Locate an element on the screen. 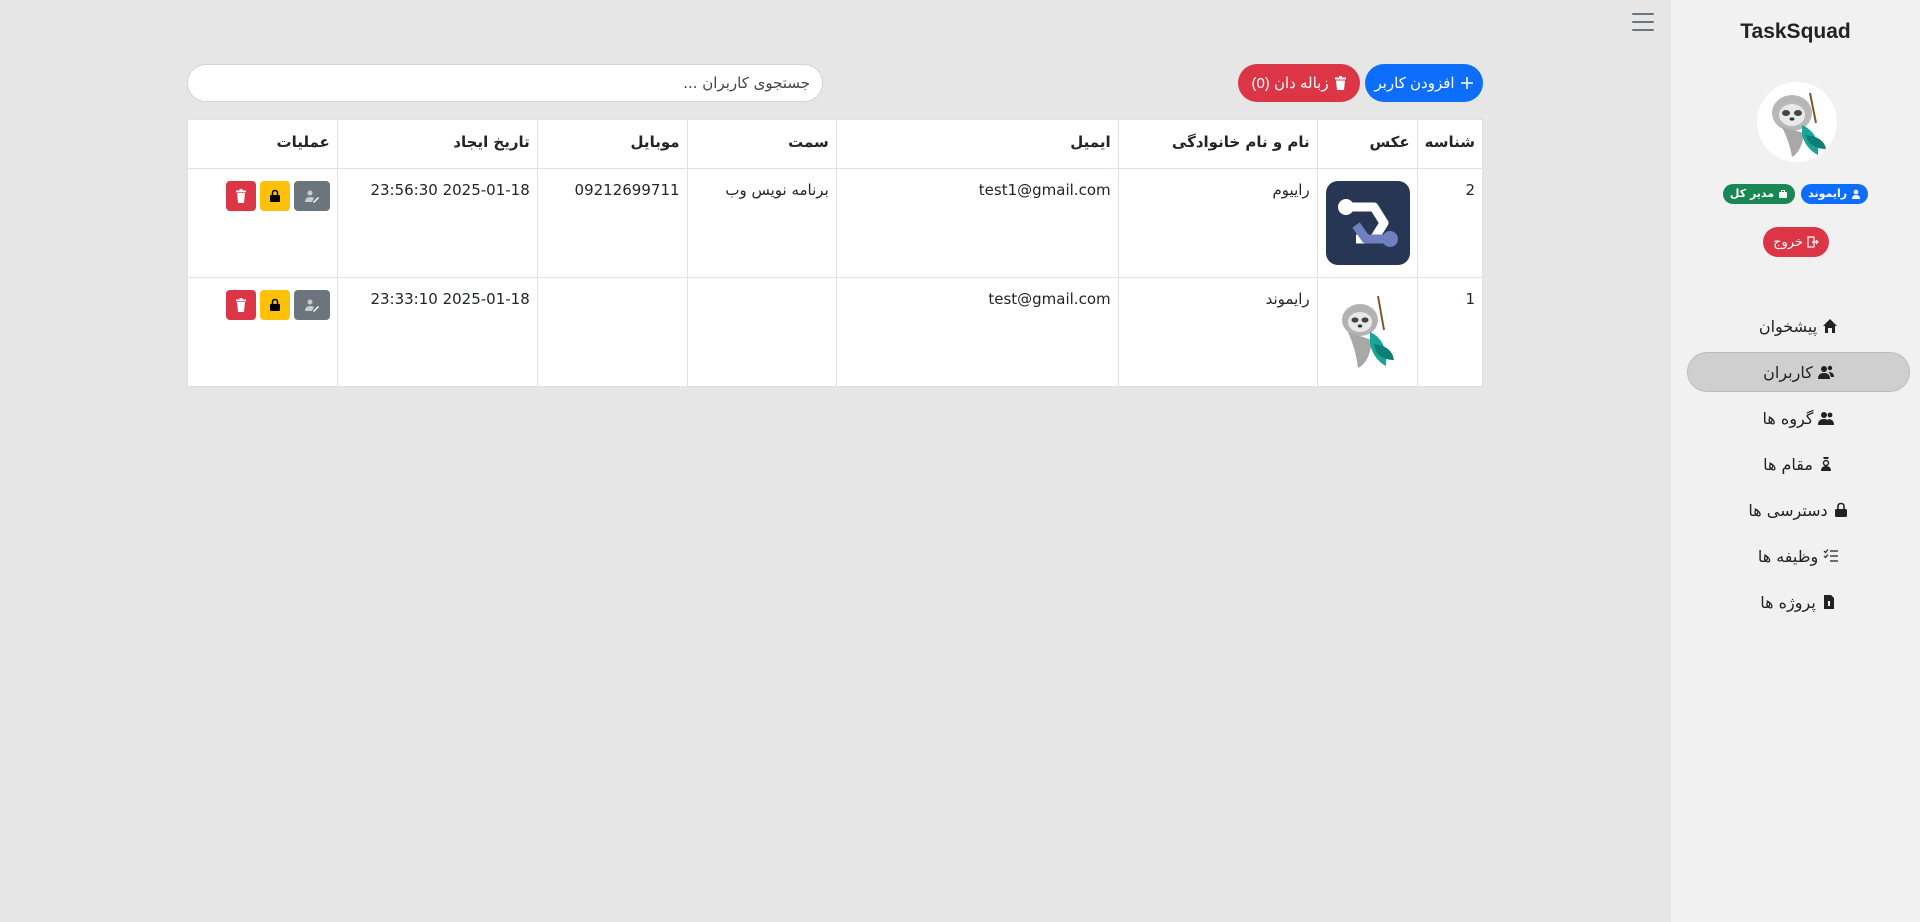  person-badge-icon is located at coordinates (1825, 464).